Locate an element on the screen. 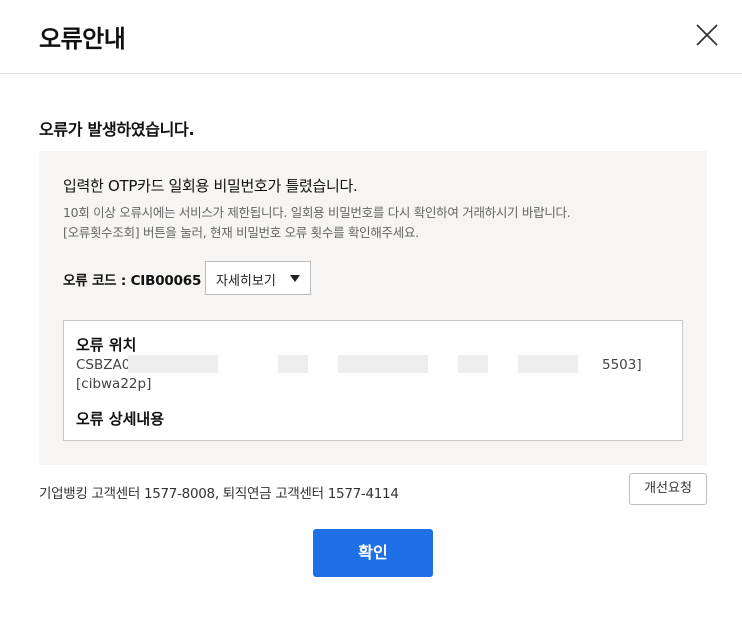  improve-request-button: 개선요청 is located at coordinates (668, 489).